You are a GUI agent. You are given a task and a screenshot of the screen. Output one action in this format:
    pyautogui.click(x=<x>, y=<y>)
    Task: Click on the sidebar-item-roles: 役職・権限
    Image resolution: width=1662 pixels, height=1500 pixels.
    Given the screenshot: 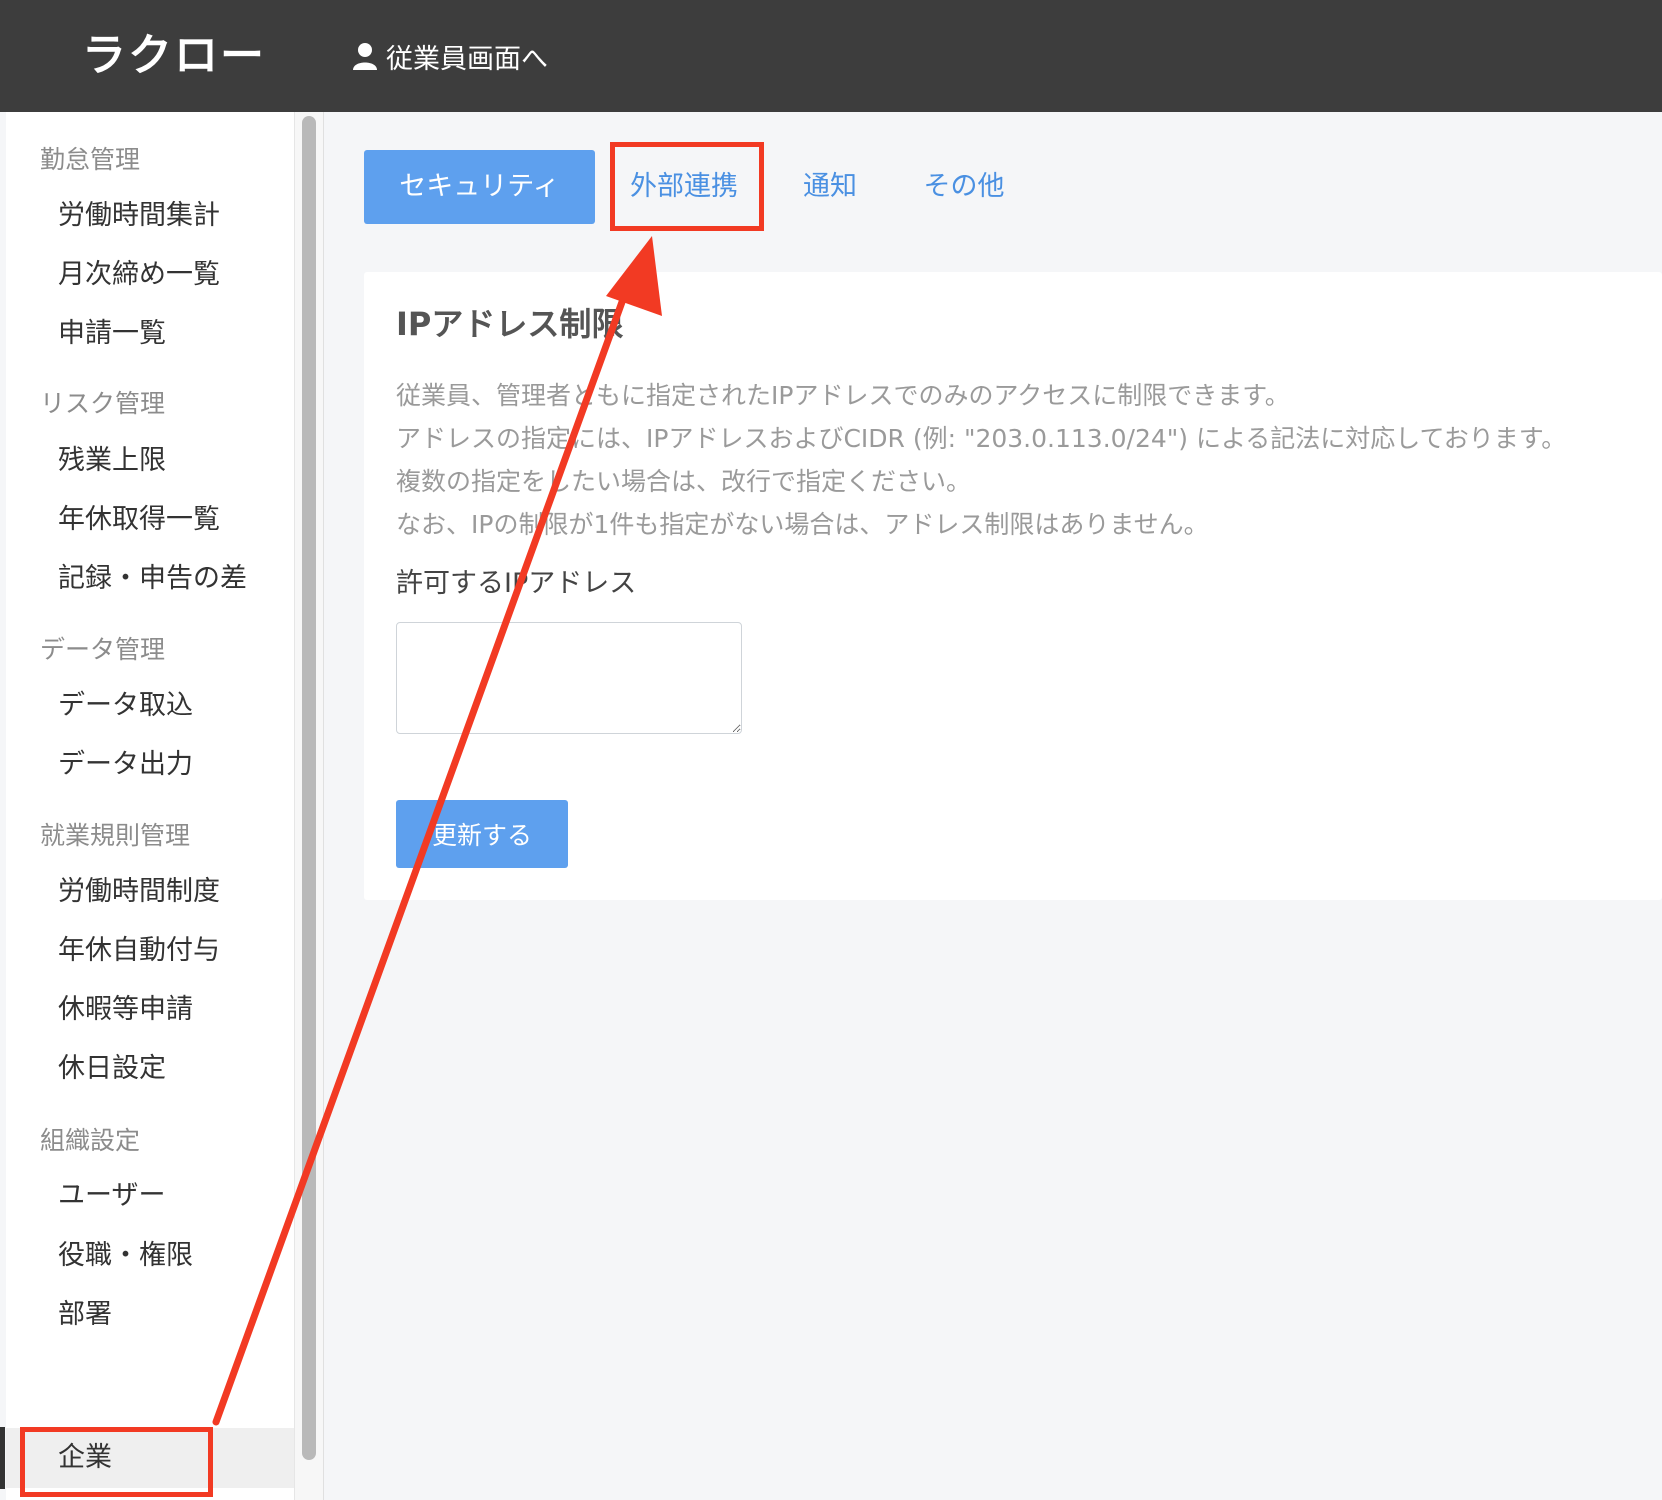 What is the action you would take?
    pyautogui.click(x=150, y=1256)
    